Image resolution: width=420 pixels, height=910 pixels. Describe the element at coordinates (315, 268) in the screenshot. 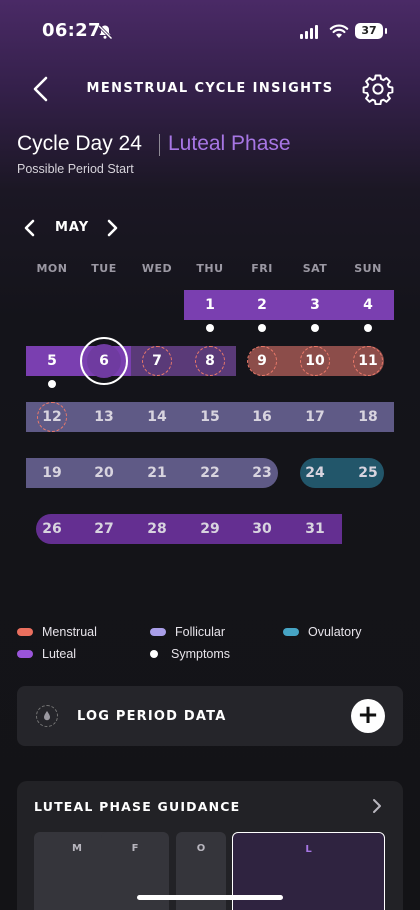

I see `weekday-sat: SAT` at that location.